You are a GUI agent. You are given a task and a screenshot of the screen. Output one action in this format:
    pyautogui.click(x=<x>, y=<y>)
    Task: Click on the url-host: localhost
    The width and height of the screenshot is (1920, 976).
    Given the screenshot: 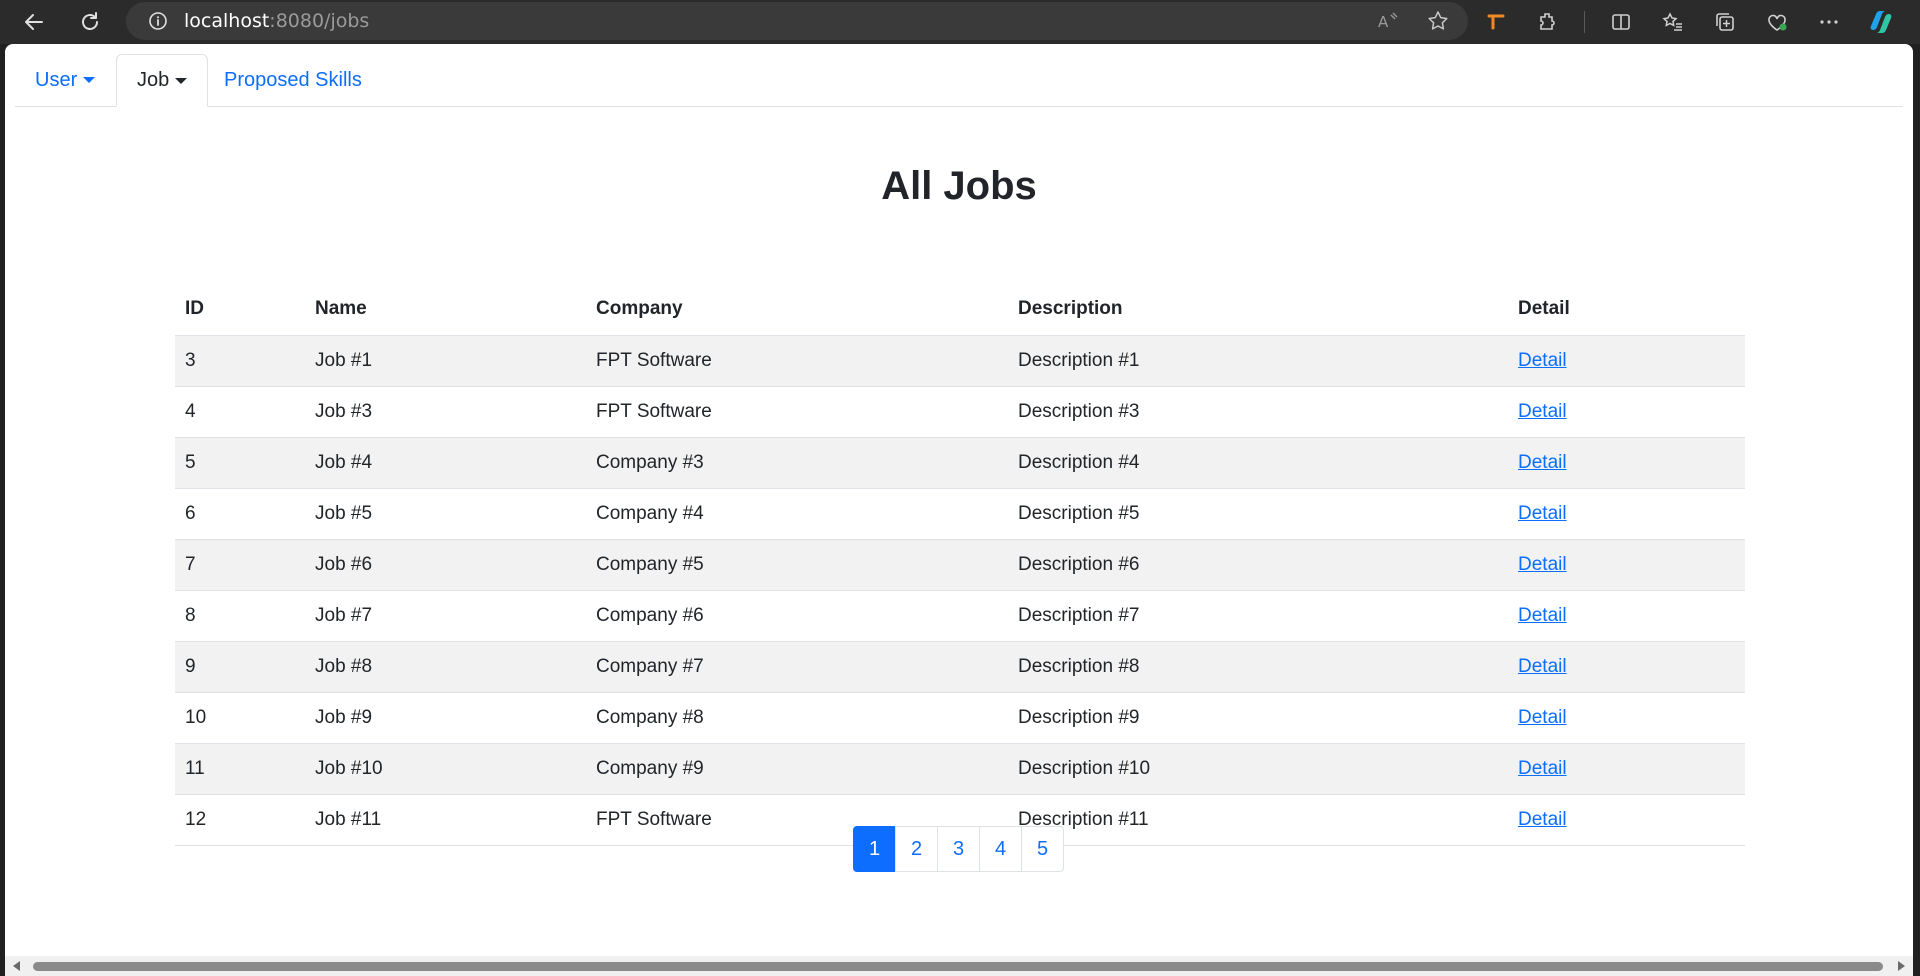 What is the action you would take?
    pyautogui.click(x=227, y=21)
    